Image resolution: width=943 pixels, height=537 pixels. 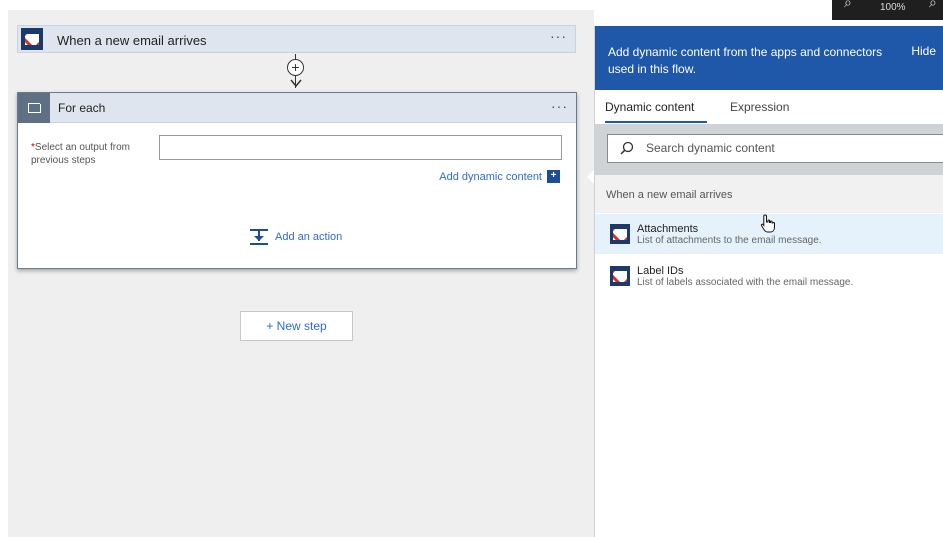 What do you see at coordinates (933, 5) in the screenshot?
I see `zoom-in-icon: ⌕` at bounding box center [933, 5].